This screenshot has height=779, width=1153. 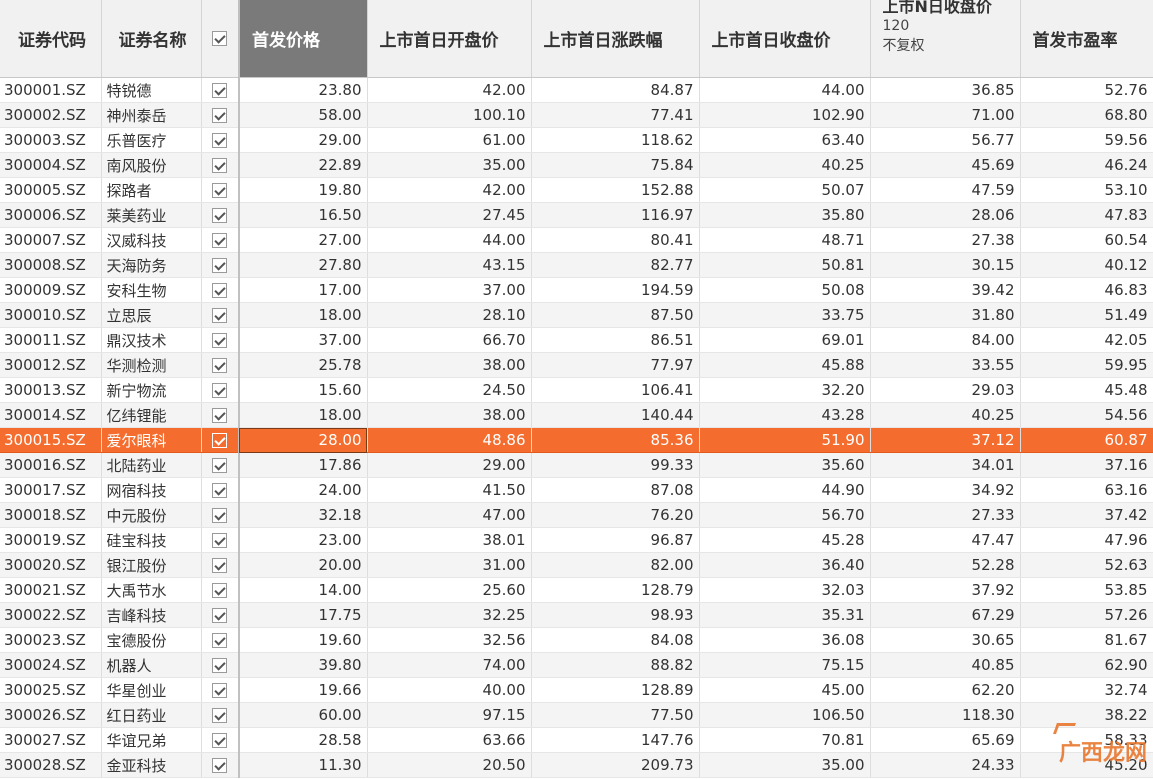 What do you see at coordinates (785, 115) in the screenshot?
I see `row-first-close: 102.90` at bounding box center [785, 115].